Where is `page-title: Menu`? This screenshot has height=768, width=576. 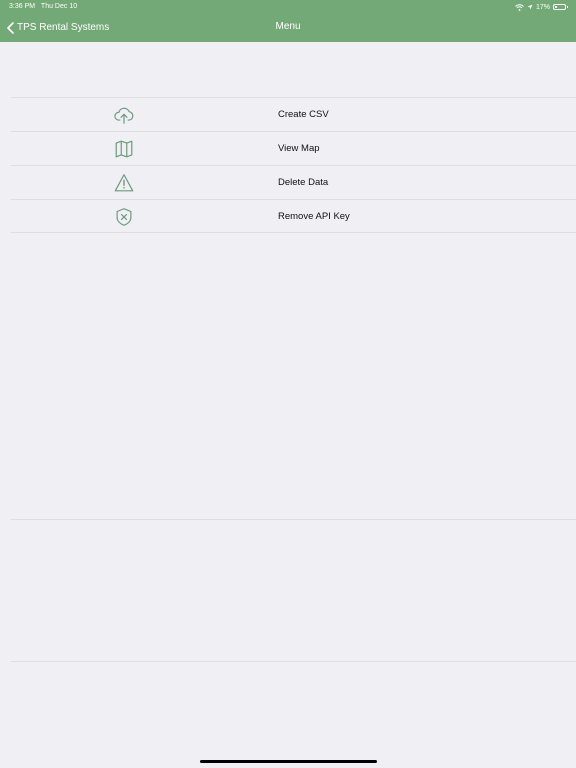 page-title: Menu is located at coordinates (288, 26).